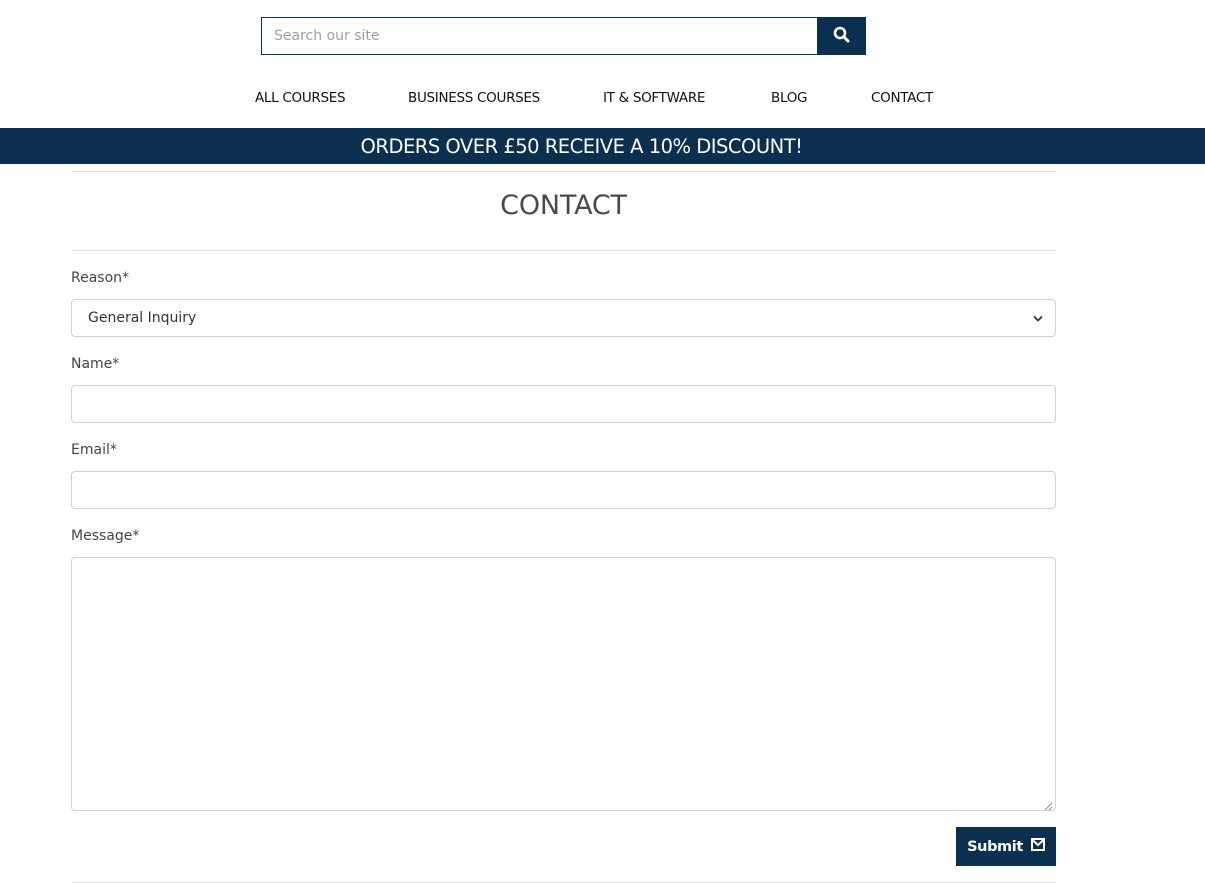 Image resolution: width=1205 pixels, height=884 pixels. What do you see at coordinates (654, 98) in the screenshot?
I see `nav-item-it-software: IT & SOFTWARE` at bounding box center [654, 98].